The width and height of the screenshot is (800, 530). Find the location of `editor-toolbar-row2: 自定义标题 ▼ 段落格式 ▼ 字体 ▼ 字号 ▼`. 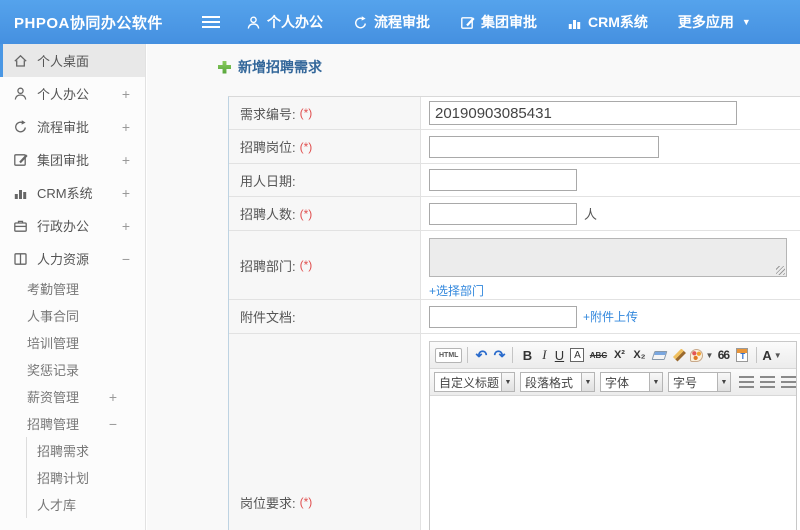

editor-toolbar-row2: 自定义标题 ▼ 段落格式 ▼ 字体 ▼ 字号 ▼ is located at coordinates (613, 382).